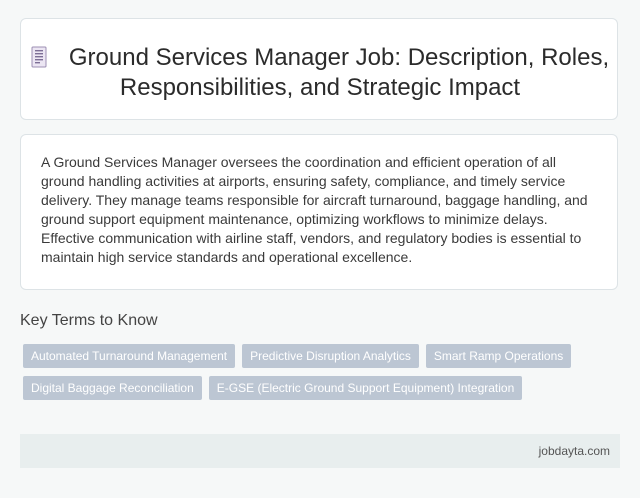 This screenshot has width=640, height=498. I want to click on term-tag: Digital Baggage Reconciliation, so click(112, 388).